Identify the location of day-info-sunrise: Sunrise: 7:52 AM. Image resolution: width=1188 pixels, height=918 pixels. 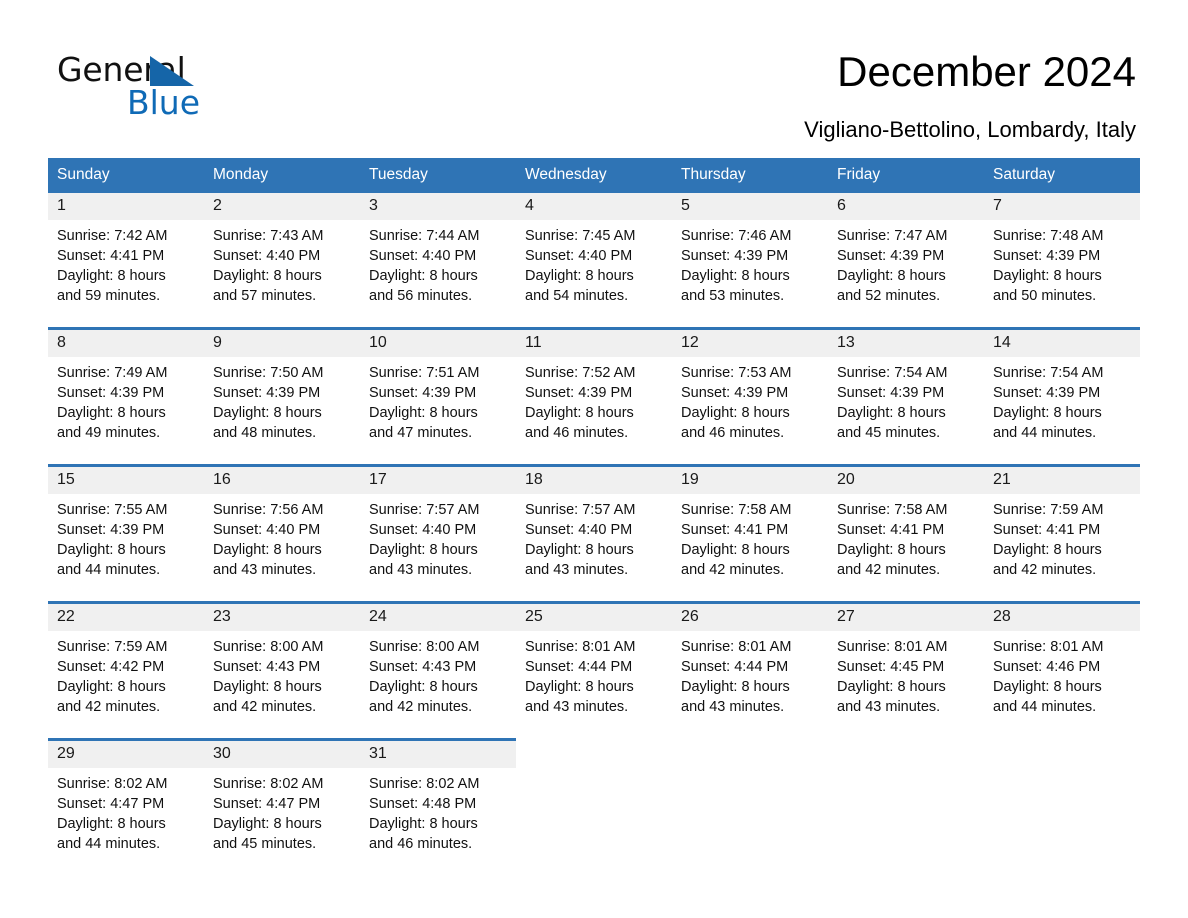
(580, 373).